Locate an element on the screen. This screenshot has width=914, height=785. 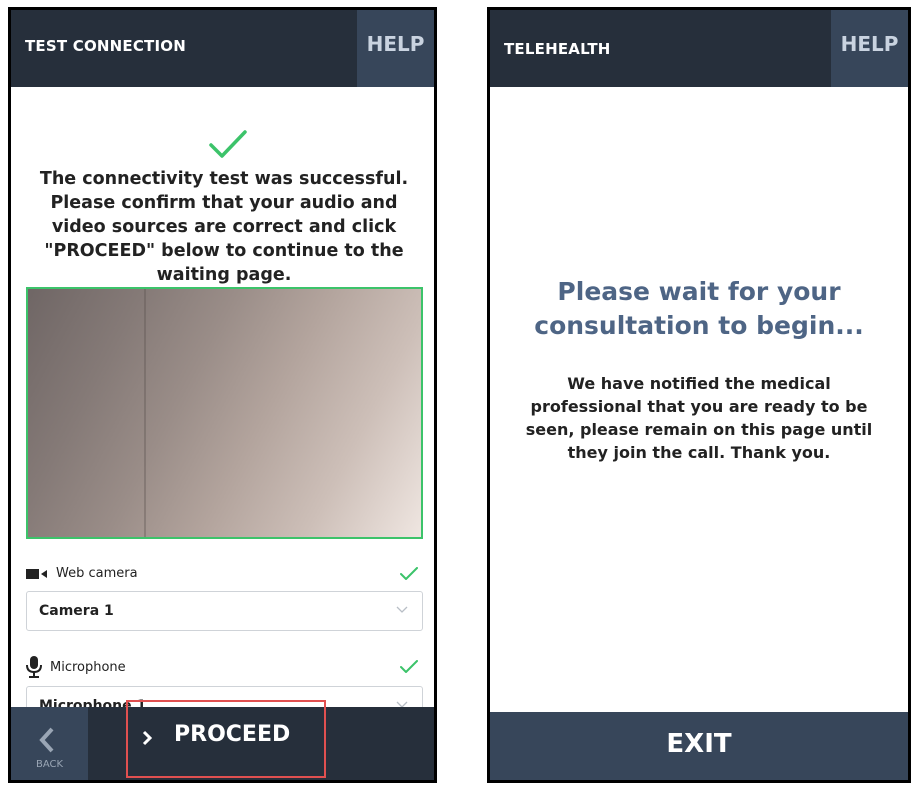
video-camera-icon is located at coordinates (36, 573).